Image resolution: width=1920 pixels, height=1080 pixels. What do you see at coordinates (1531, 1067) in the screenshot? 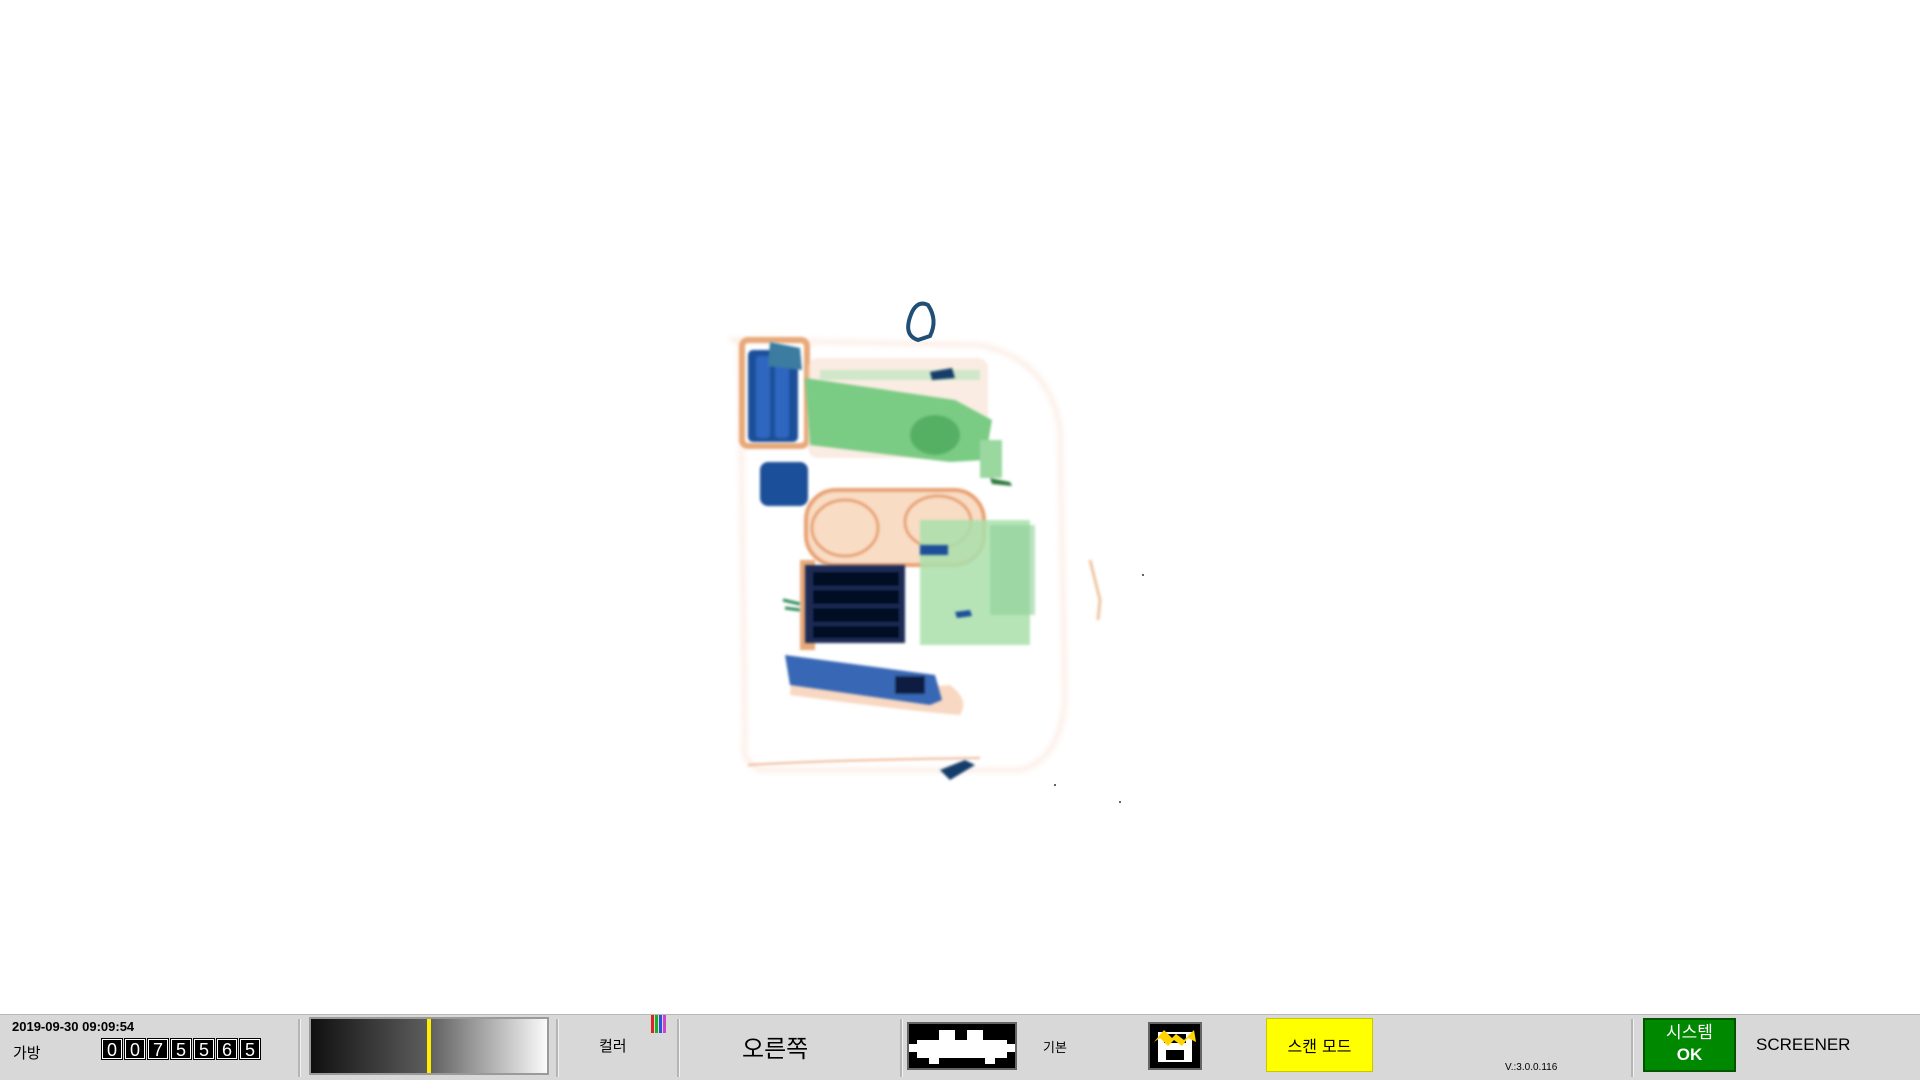
I see `version-label: V.:3.0.0.116` at bounding box center [1531, 1067].